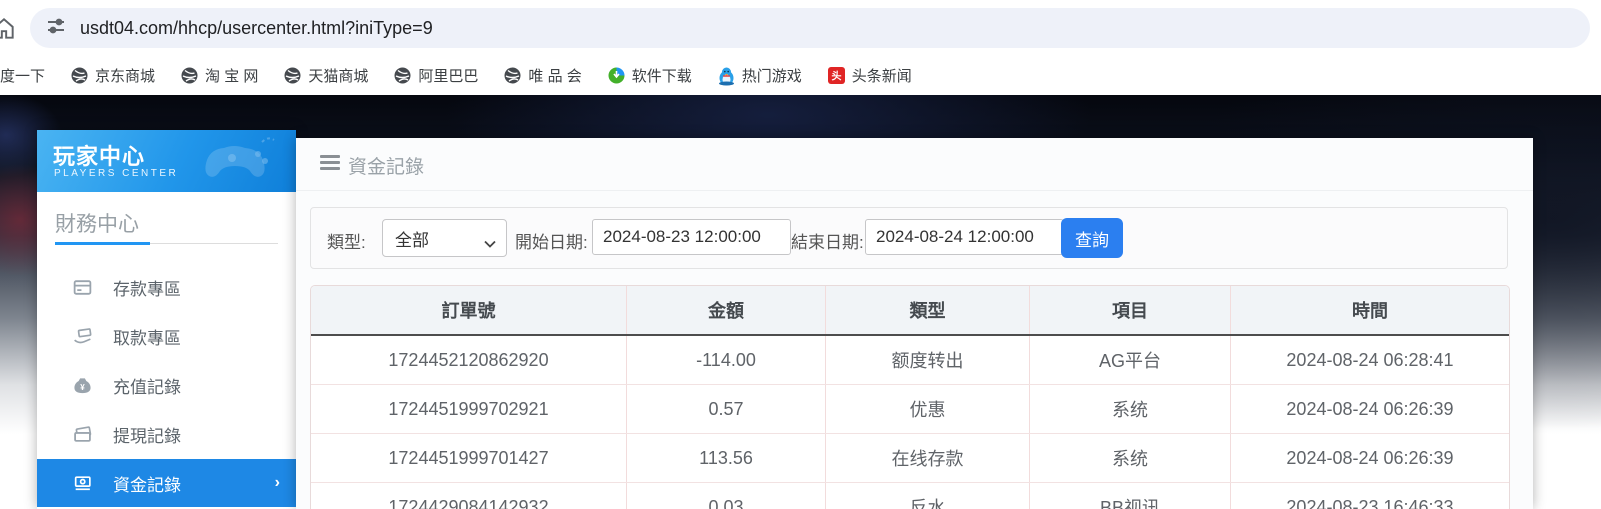 This screenshot has width=1601, height=509. Describe the element at coordinates (338, 76) in the screenshot. I see `bookmark-label: 天猫商城` at that location.